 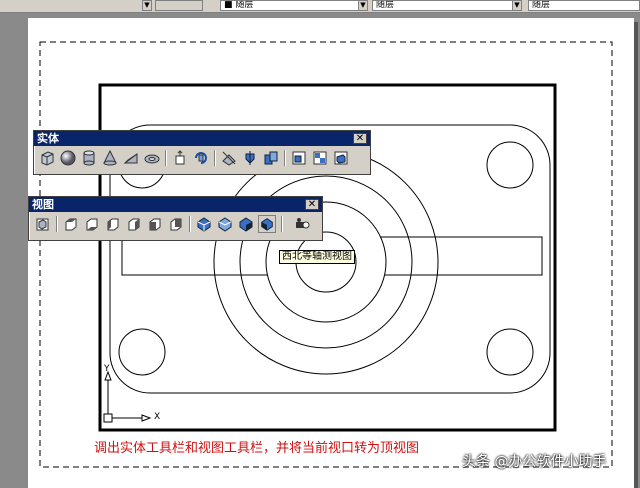 What do you see at coordinates (299, 158) in the screenshot?
I see `setup-drawing-icon` at bounding box center [299, 158].